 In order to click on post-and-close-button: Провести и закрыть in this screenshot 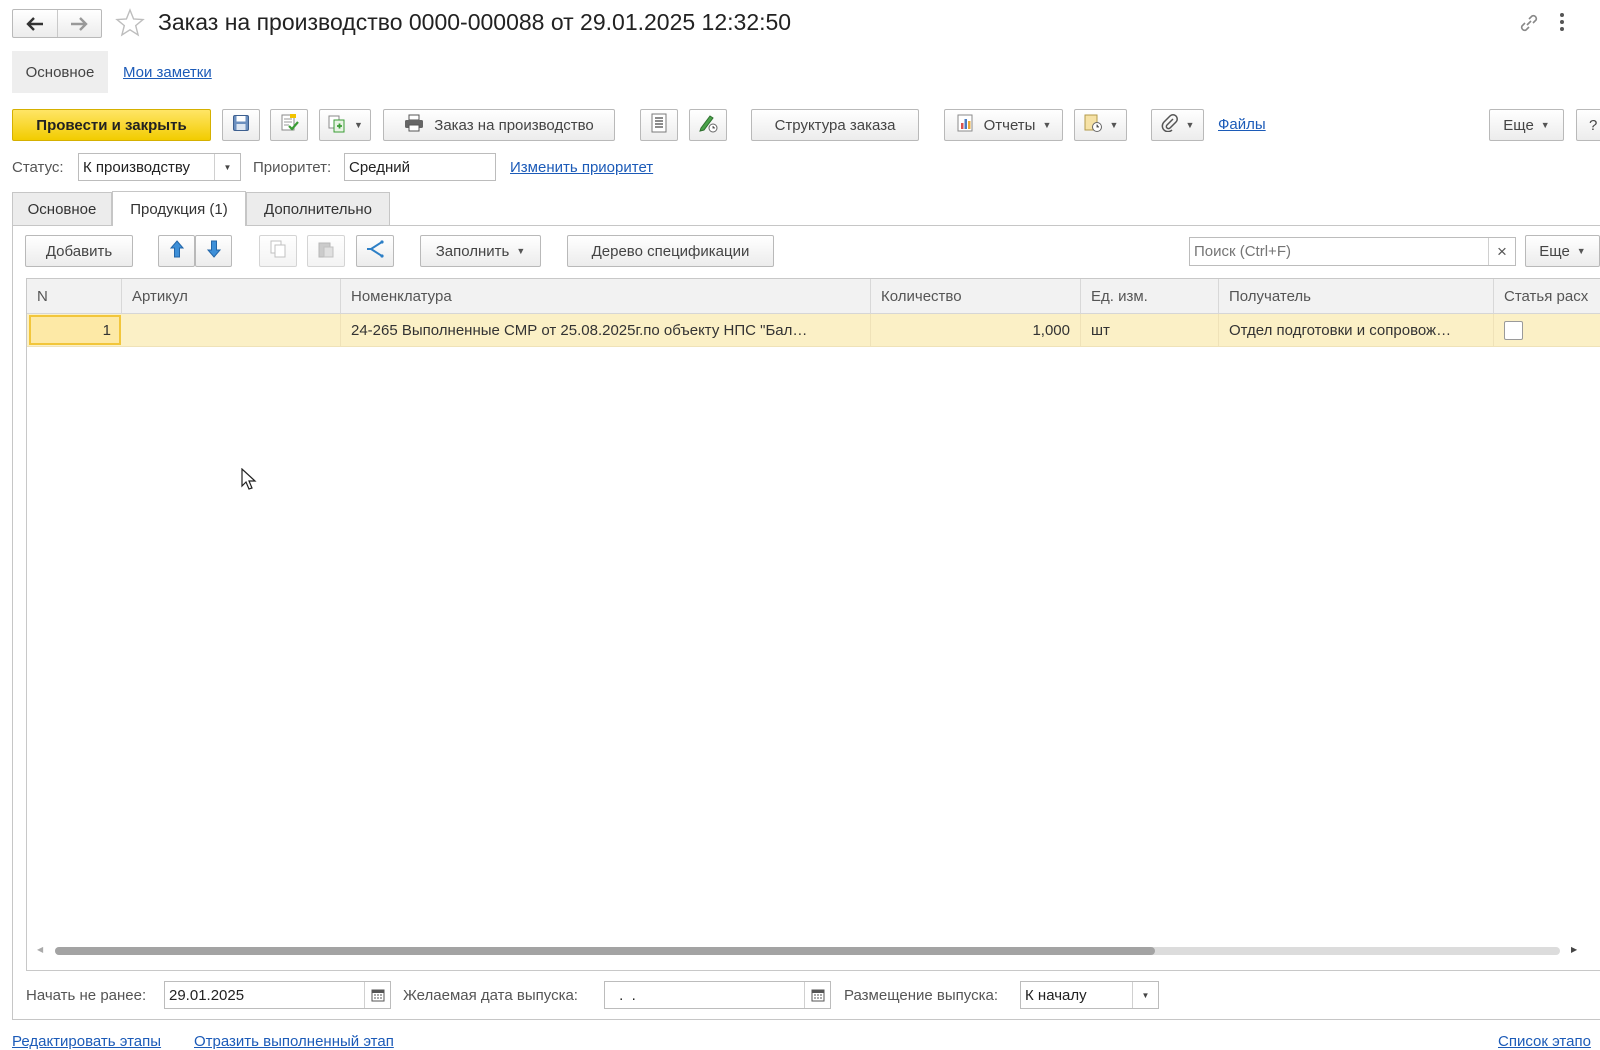, I will do `click(111, 125)`.